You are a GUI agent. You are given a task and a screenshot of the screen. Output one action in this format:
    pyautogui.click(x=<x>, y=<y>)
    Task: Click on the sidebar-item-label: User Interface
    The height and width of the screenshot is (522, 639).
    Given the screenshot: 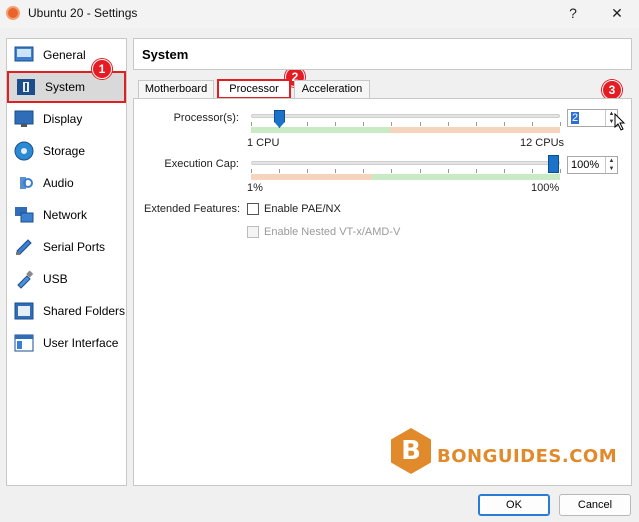 What is the action you would take?
    pyautogui.click(x=81, y=343)
    